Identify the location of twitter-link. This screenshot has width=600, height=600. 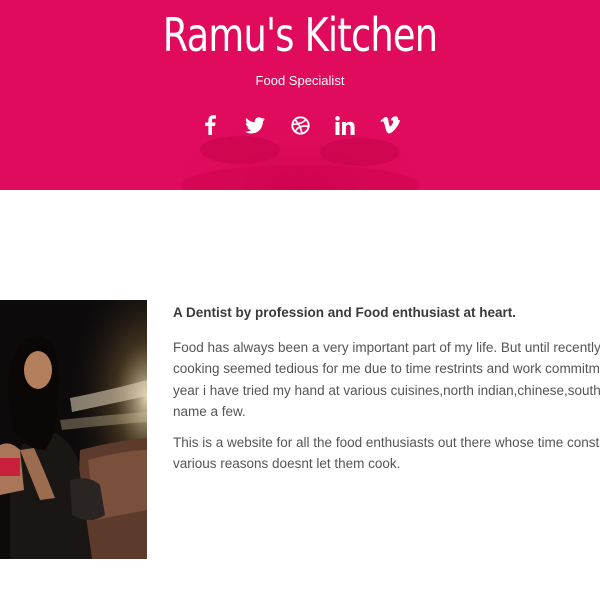
(255, 125).